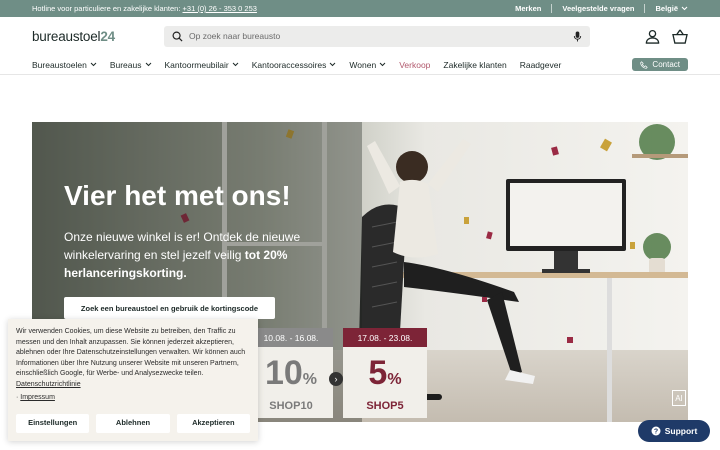  What do you see at coordinates (385, 337) in the screenshot?
I see `coupon-dates: 17.08. - 23.08.` at bounding box center [385, 337].